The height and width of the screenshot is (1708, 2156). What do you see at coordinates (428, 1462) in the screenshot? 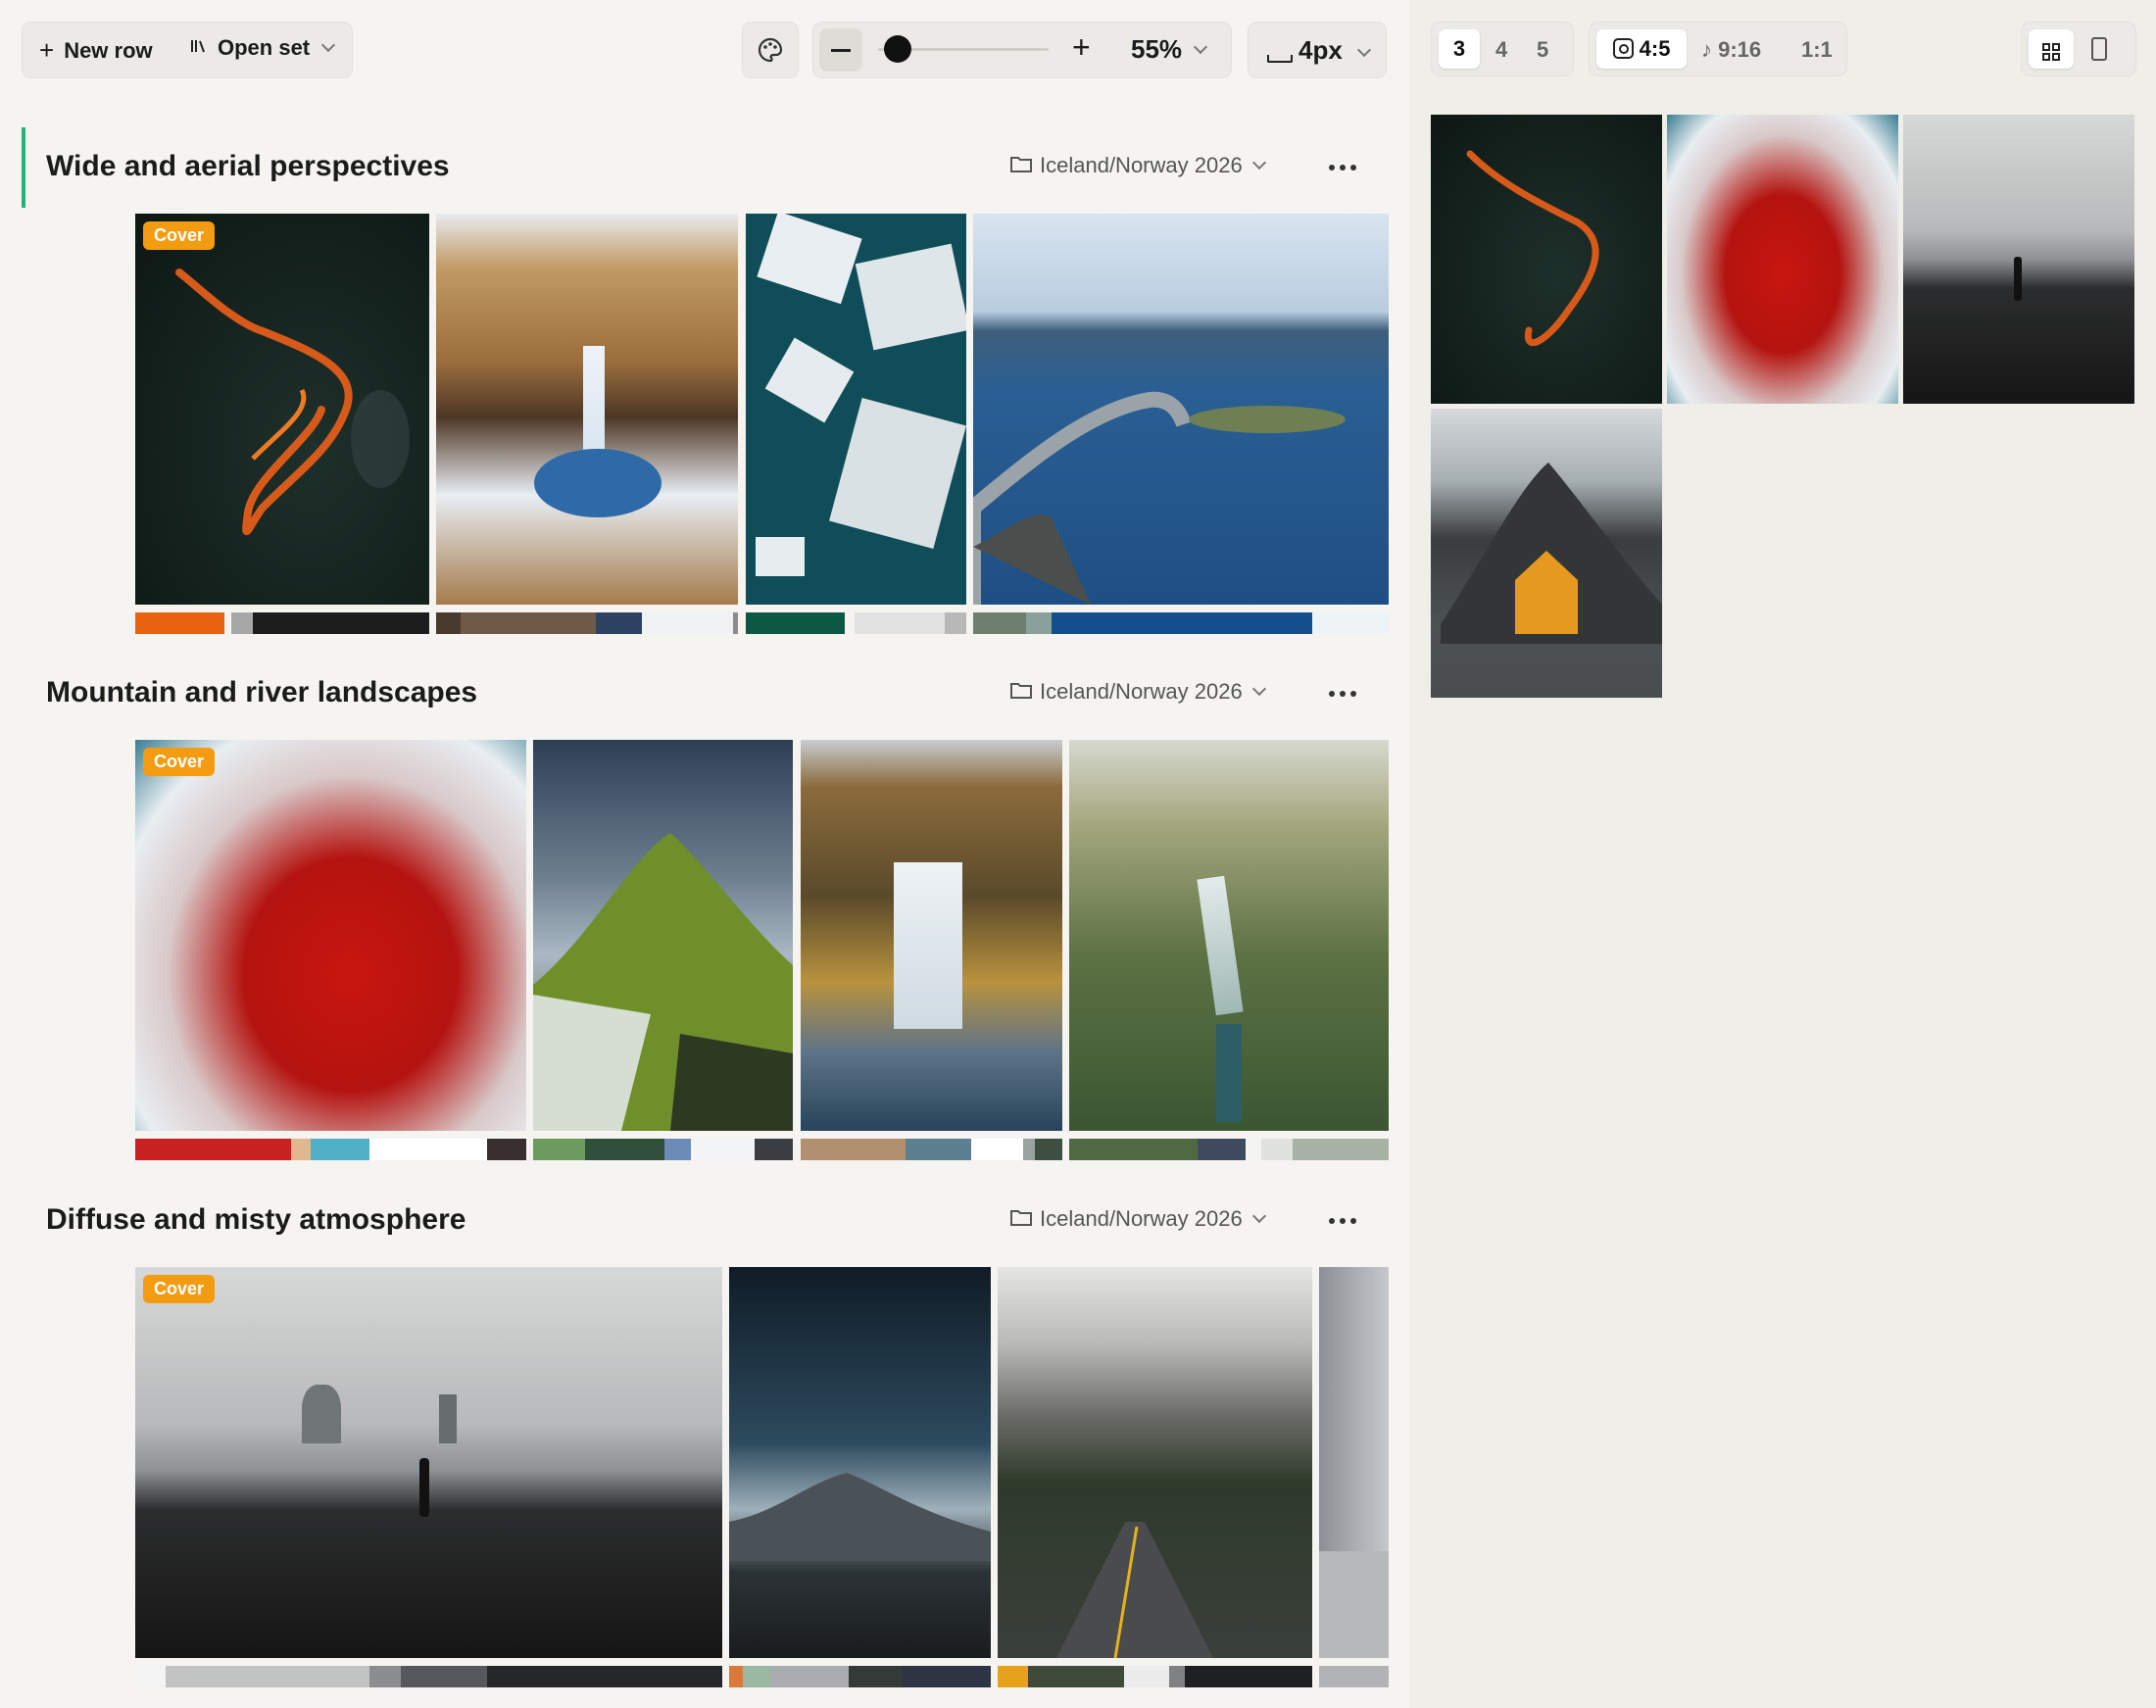
I see `photo-black-sand-beach: Cover` at bounding box center [428, 1462].